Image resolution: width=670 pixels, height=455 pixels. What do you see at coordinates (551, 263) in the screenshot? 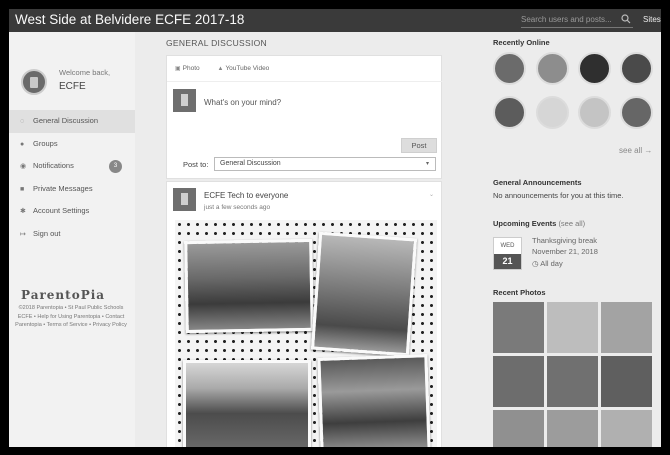
I see `event-allday-label: All day` at bounding box center [551, 263].